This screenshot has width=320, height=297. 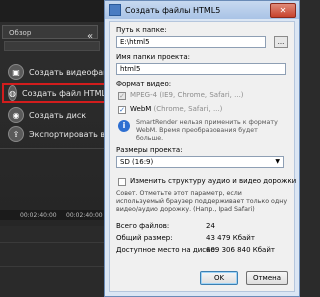 What do you see at coordinates (240, 250) in the screenshot?
I see `free-space-value: 609 306 840 Кбайт` at bounding box center [240, 250].